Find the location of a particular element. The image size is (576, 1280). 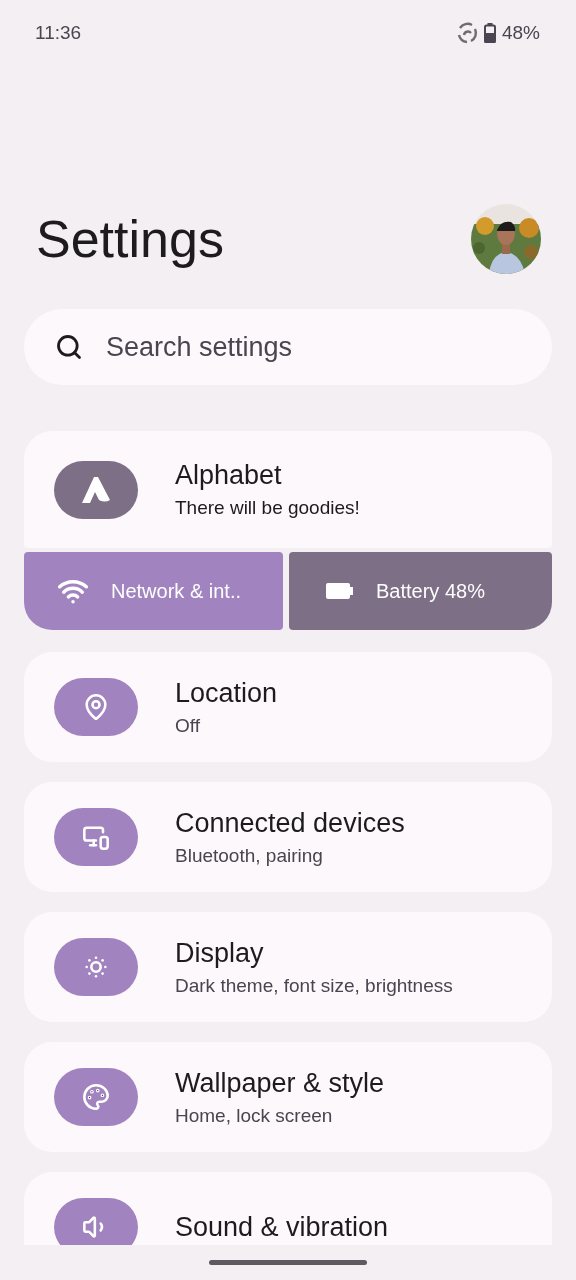

item-title: Display is located at coordinates (220, 953).